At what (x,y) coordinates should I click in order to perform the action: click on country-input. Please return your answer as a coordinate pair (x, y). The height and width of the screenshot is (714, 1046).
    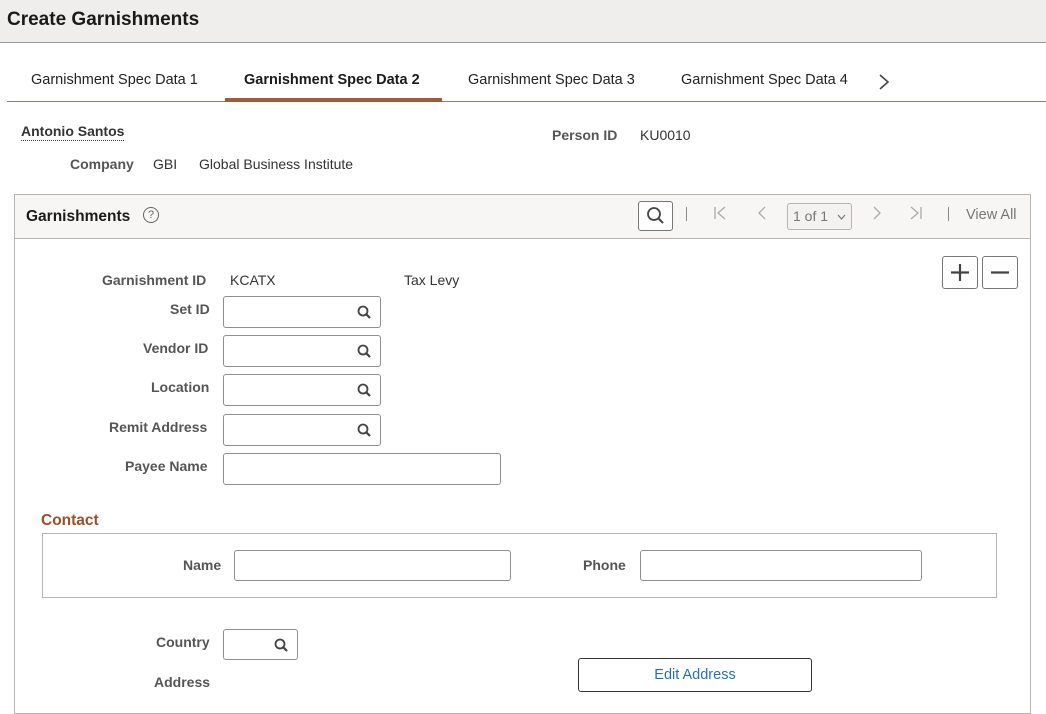
    Looking at the image, I should click on (260, 644).